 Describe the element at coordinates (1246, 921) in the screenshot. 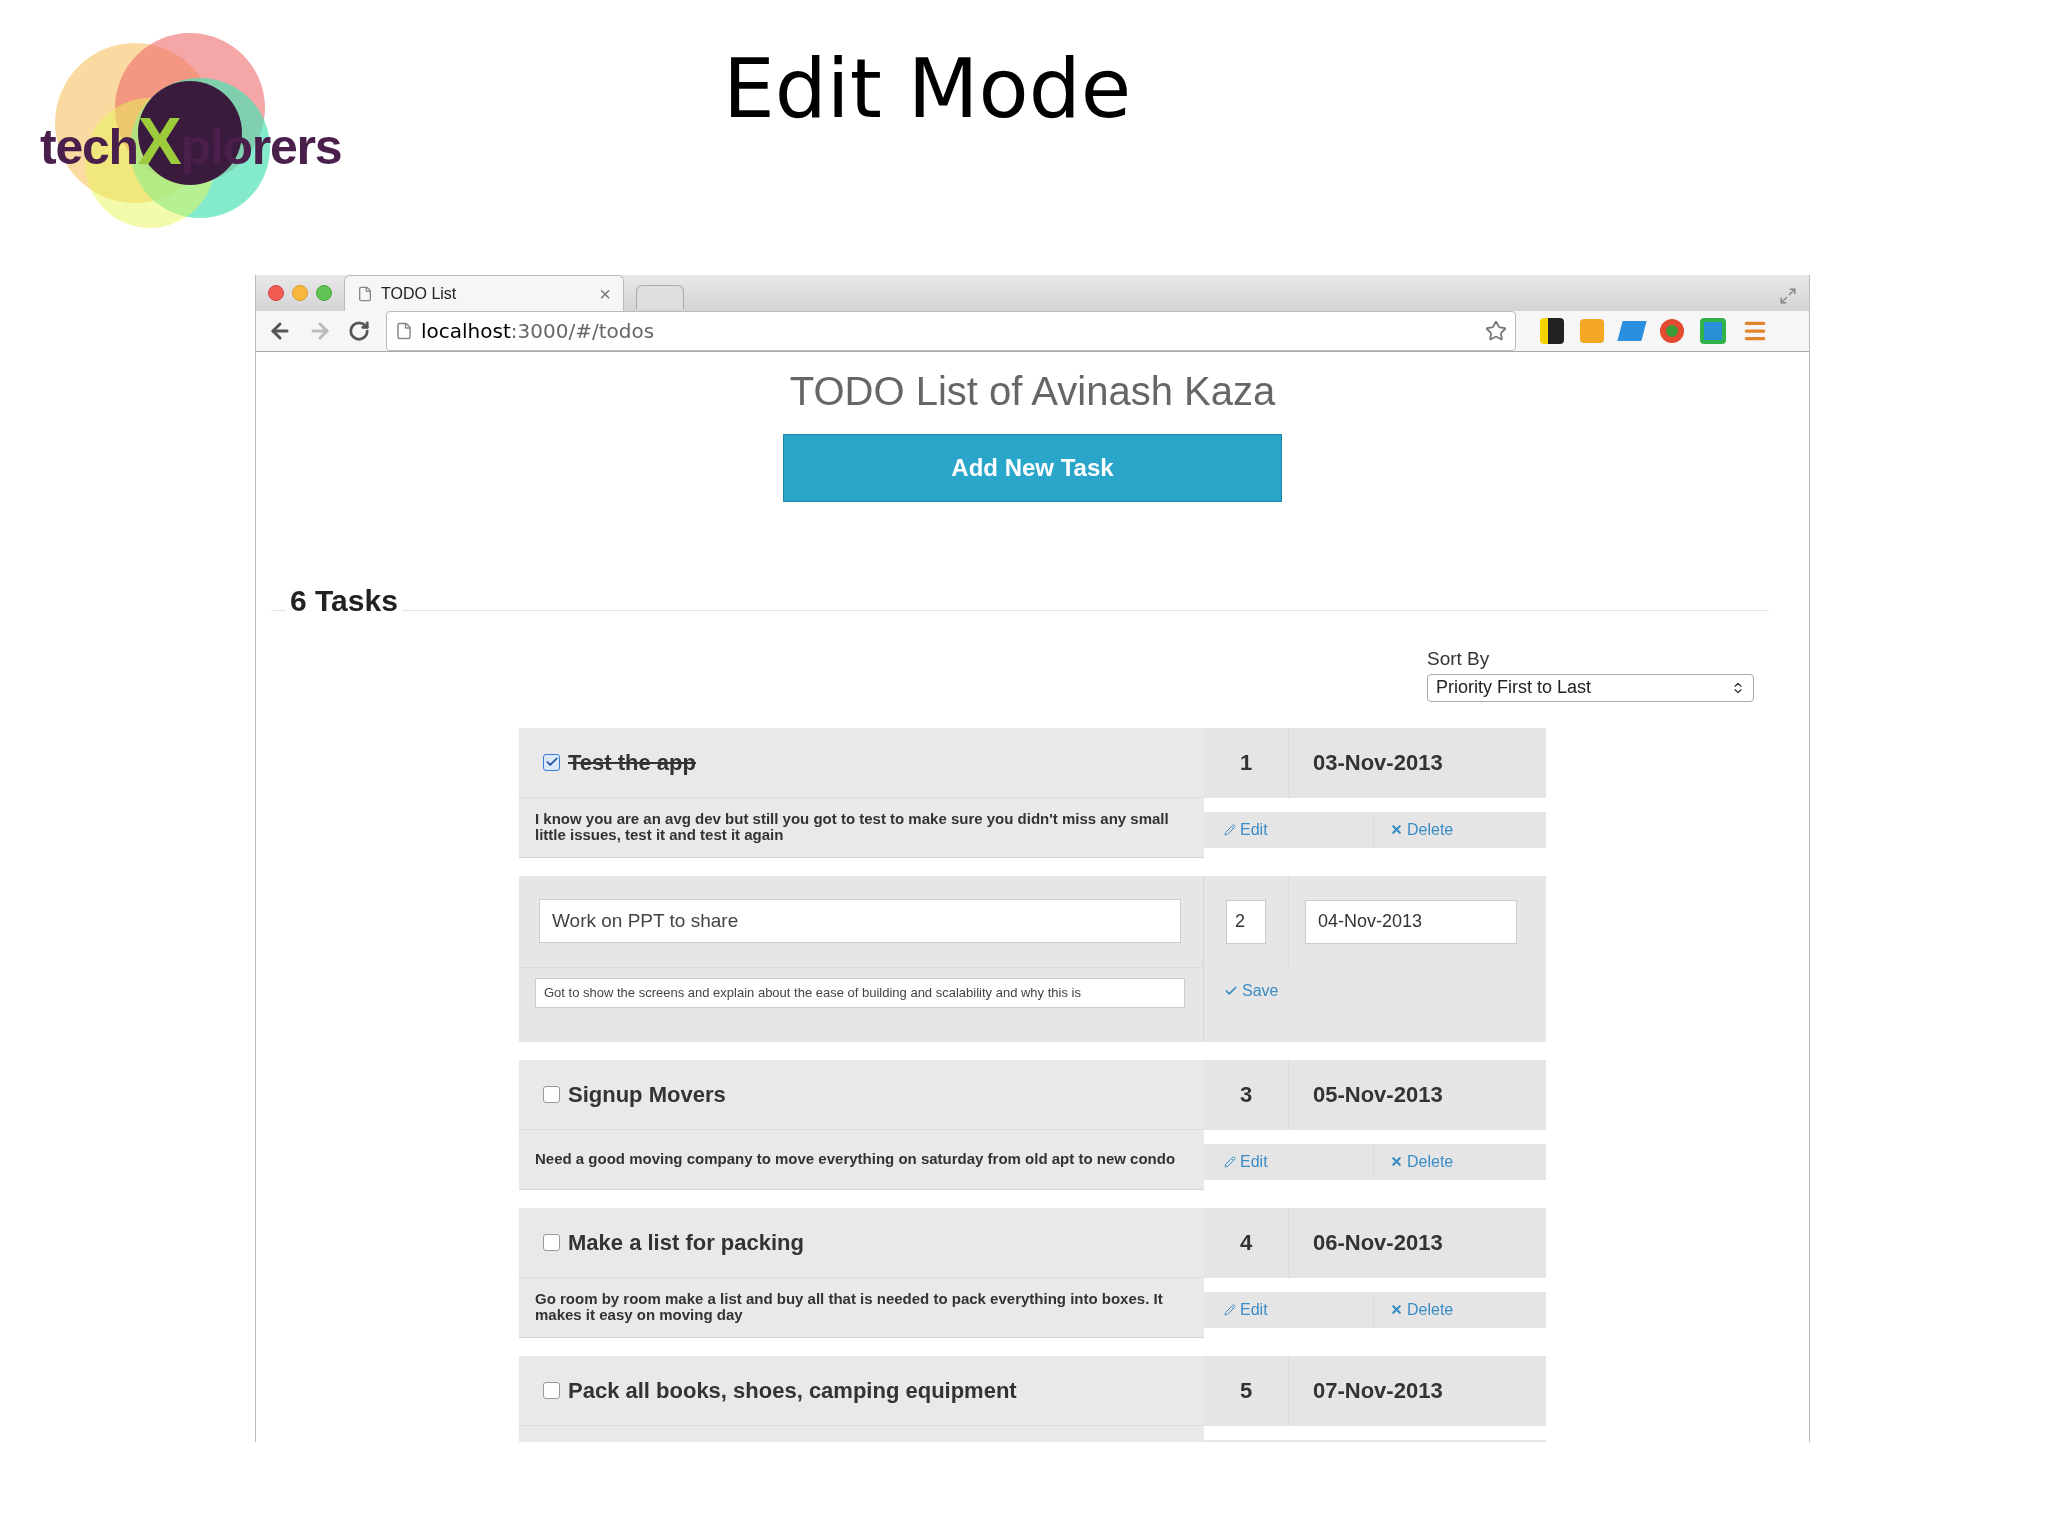

I see `priority-input: 2` at that location.